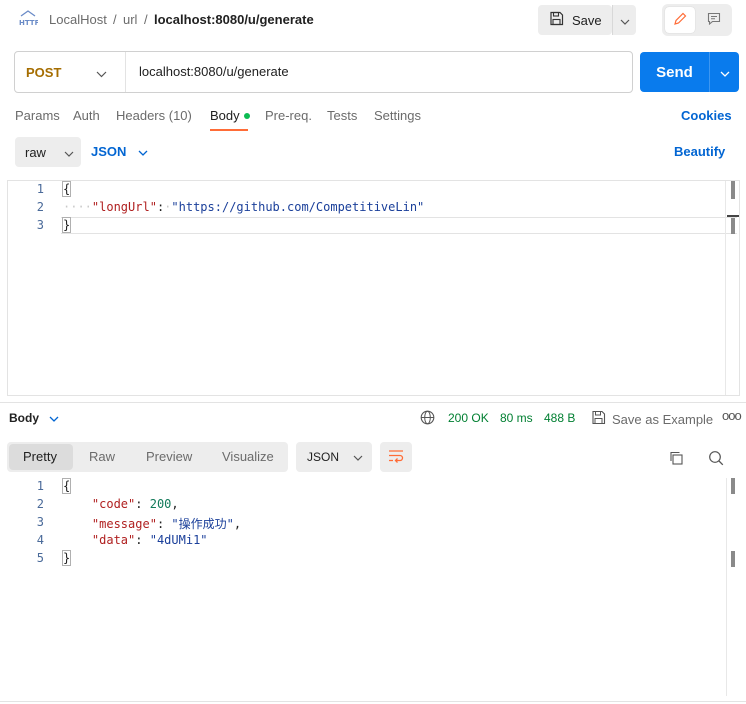 Image resolution: width=746 pixels, height=704 pixels. What do you see at coordinates (342, 115) in the screenshot?
I see `tab-tests: Tests` at bounding box center [342, 115].